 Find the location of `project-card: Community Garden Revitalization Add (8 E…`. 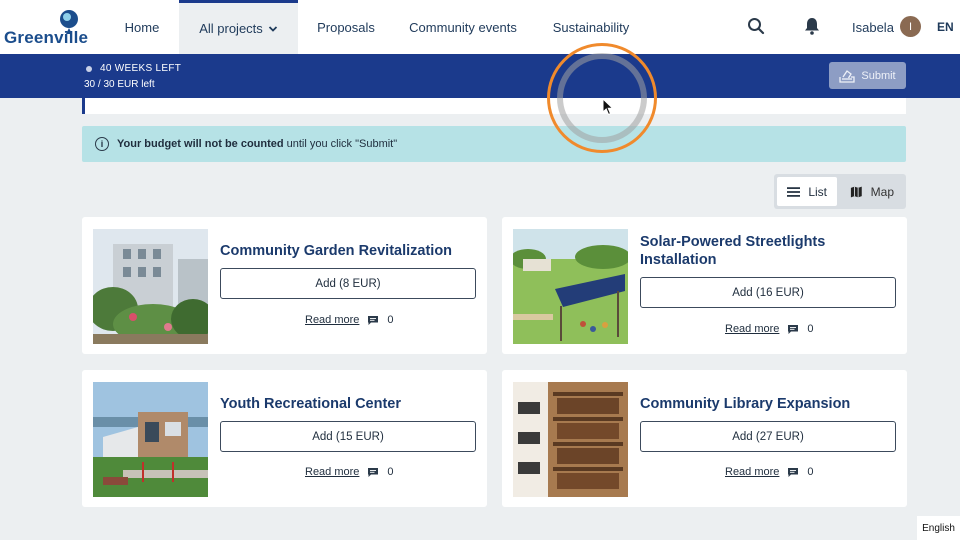

project-card: Community Garden Revitalization Add (8 E… is located at coordinates (284, 285).